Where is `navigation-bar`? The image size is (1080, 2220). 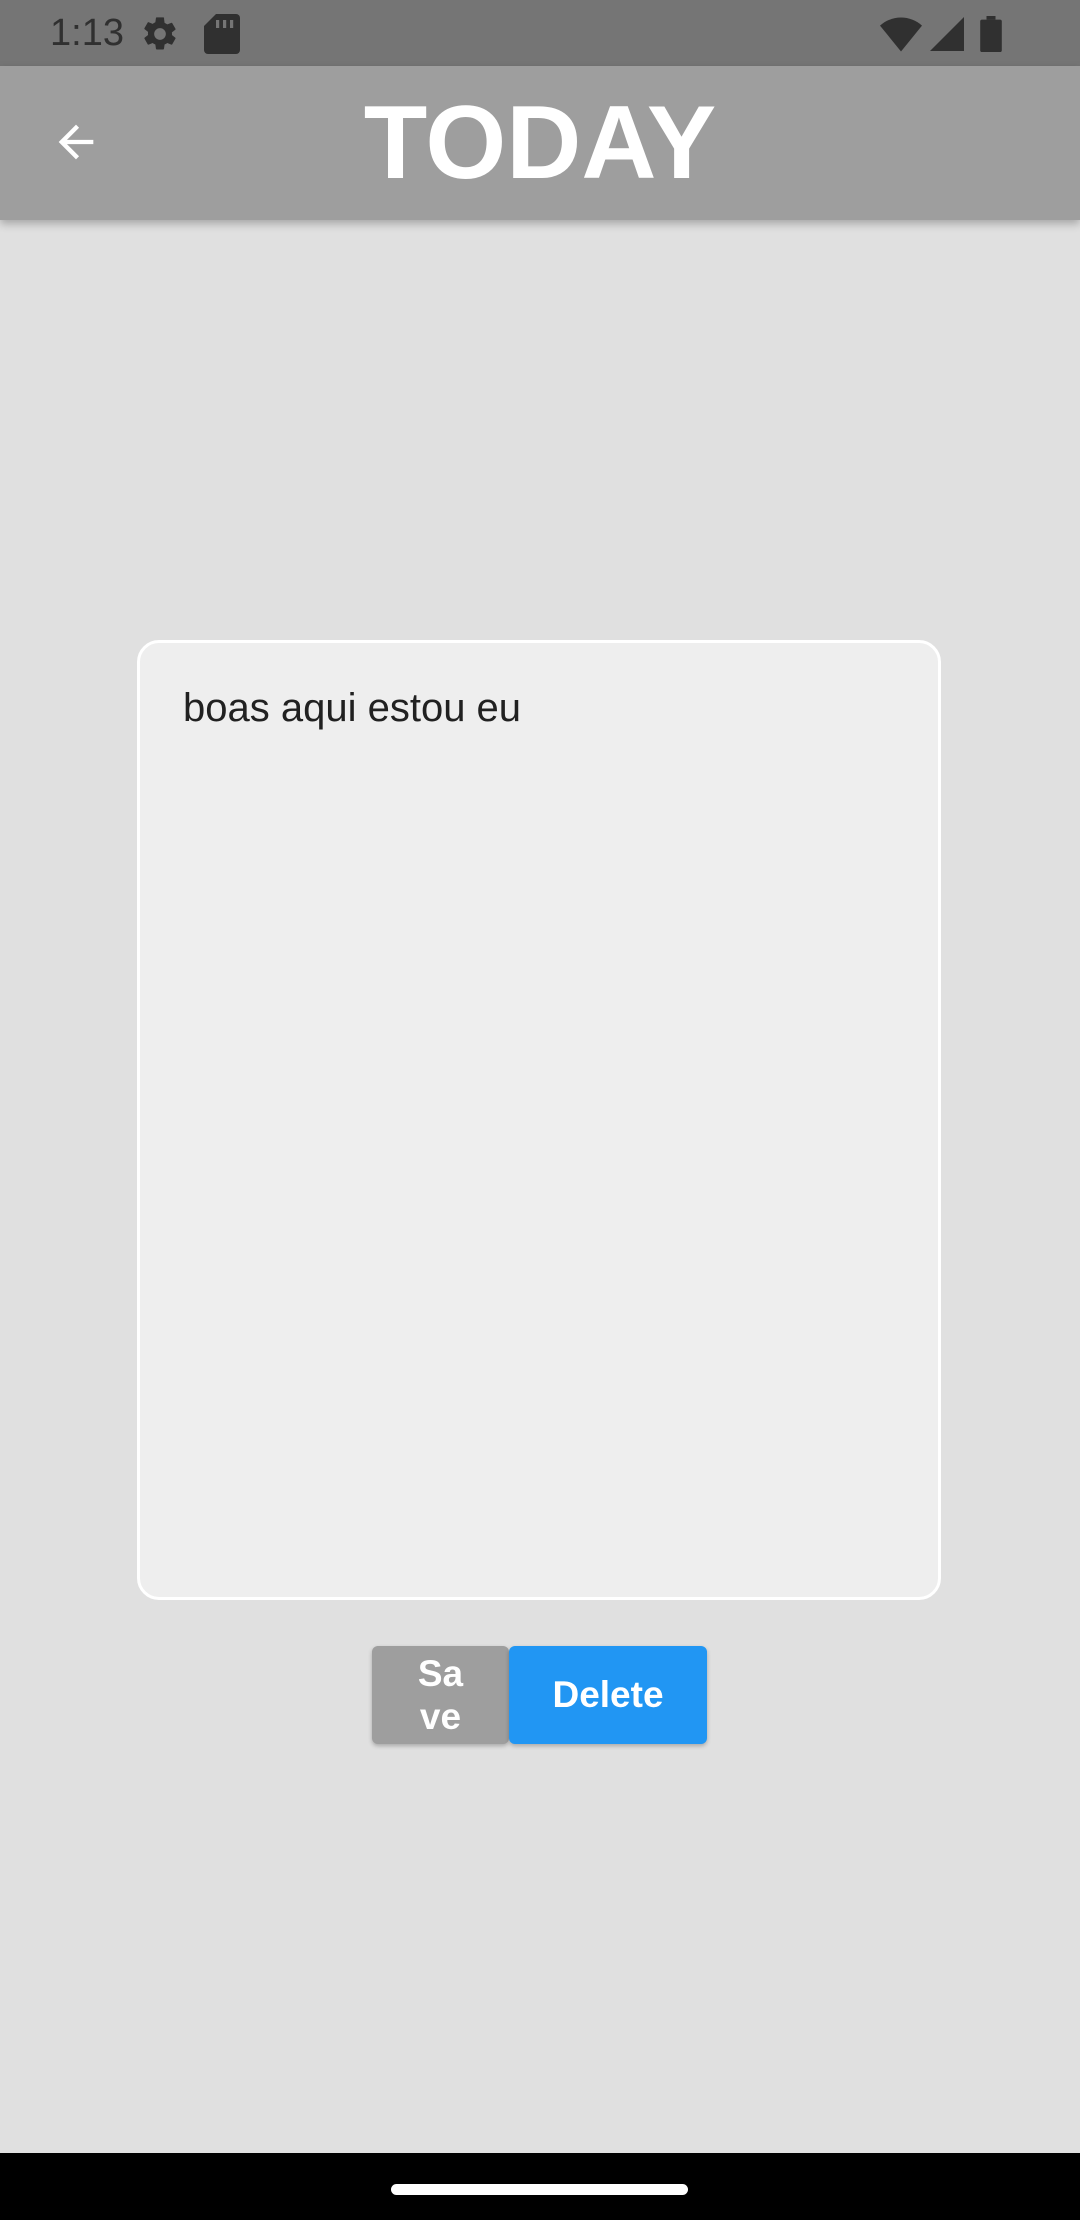
navigation-bar is located at coordinates (540, 2186).